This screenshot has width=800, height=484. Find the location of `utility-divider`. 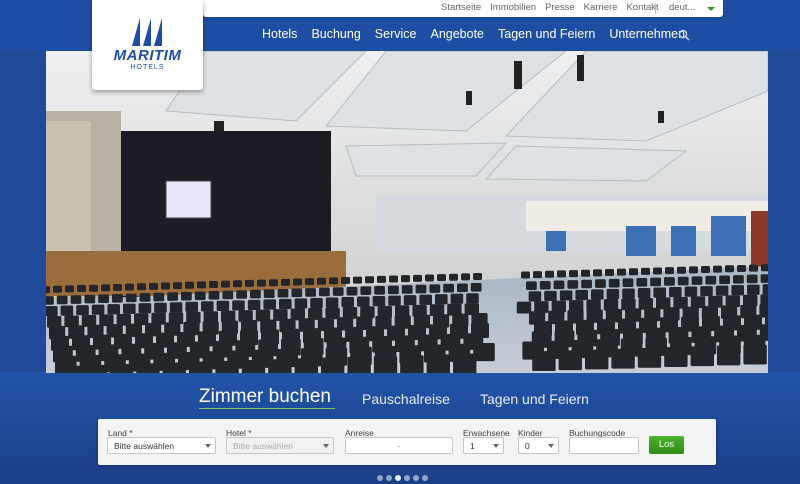

utility-divider is located at coordinates (655, 8).